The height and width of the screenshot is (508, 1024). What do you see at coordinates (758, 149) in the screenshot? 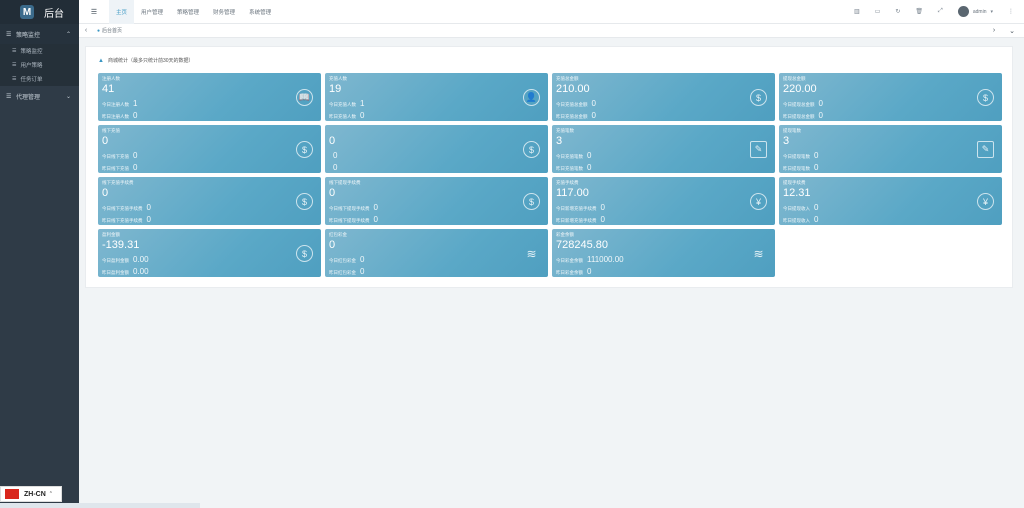
I see `edit-icon: ✎` at bounding box center [758, 149].